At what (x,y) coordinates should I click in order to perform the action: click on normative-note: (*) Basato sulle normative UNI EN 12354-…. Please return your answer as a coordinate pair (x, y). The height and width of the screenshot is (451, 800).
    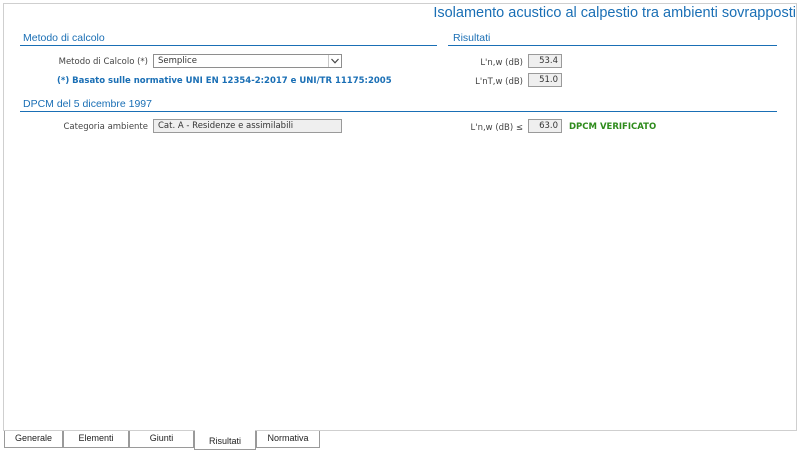
    Looking at the image, I should click on (224, 81).